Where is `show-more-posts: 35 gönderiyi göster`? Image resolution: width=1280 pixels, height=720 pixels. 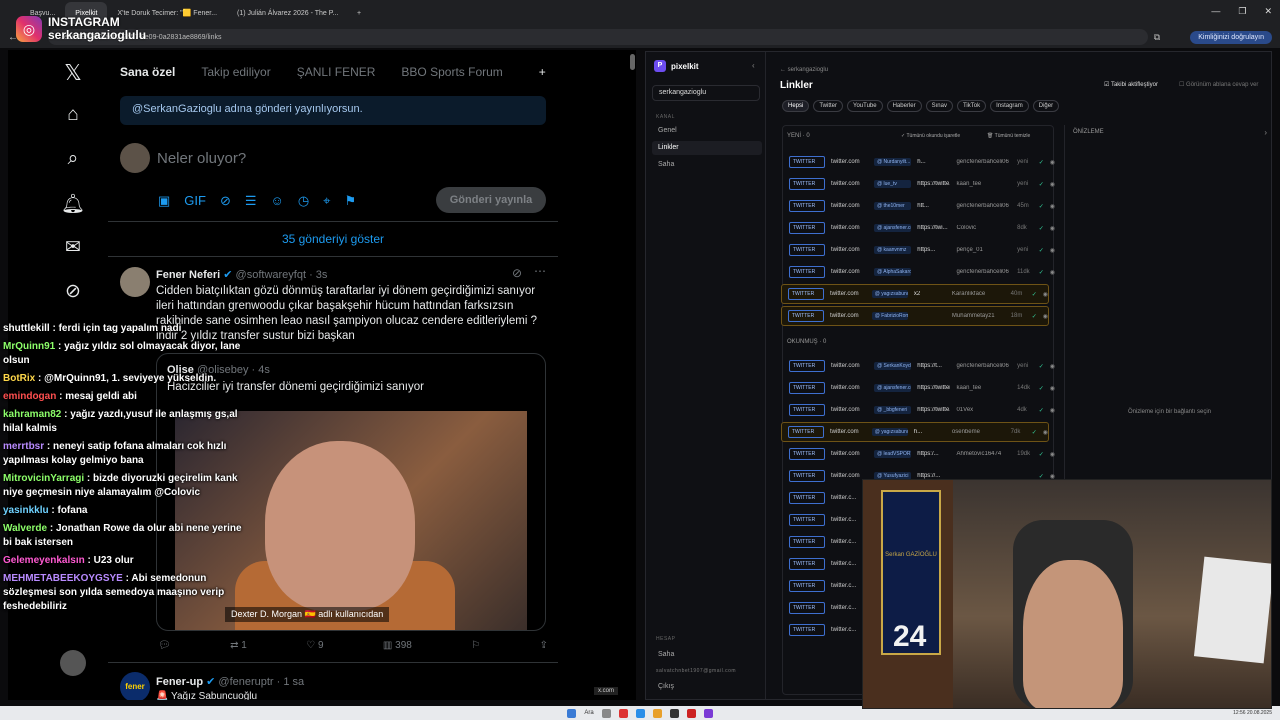 show-more-posts: 35 gönderiyi göster is located at coordinates (333, 239).